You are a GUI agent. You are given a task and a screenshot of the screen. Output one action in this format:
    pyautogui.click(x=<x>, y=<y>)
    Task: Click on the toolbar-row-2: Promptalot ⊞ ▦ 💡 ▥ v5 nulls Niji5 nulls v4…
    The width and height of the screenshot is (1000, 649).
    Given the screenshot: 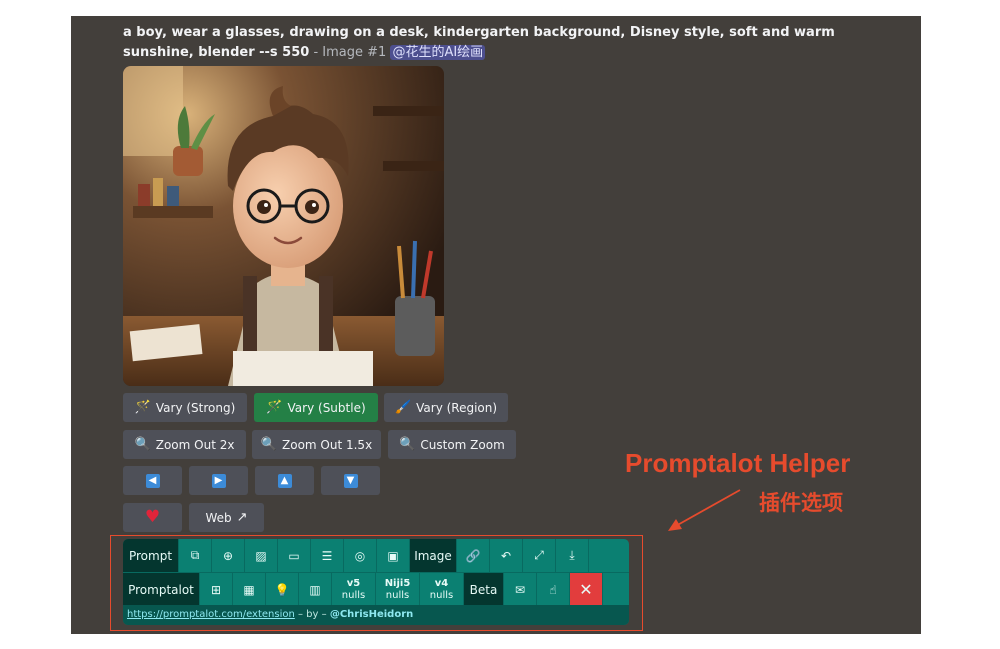 What is the action you would take?
    pyautogui.click(x=376, y=589)
    